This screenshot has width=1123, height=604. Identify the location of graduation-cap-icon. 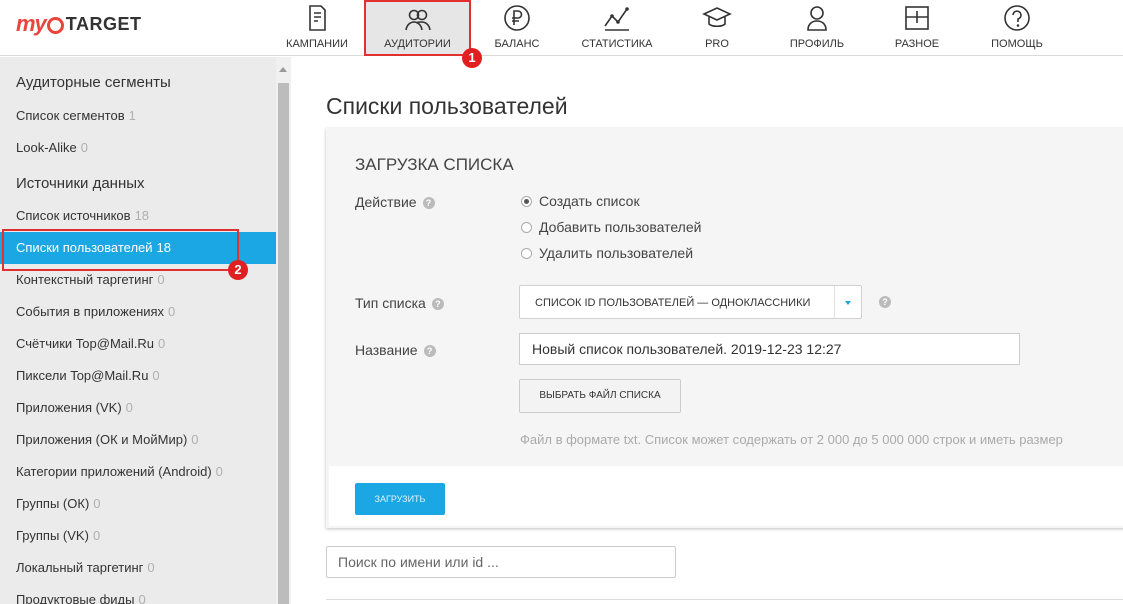
(717, 17).